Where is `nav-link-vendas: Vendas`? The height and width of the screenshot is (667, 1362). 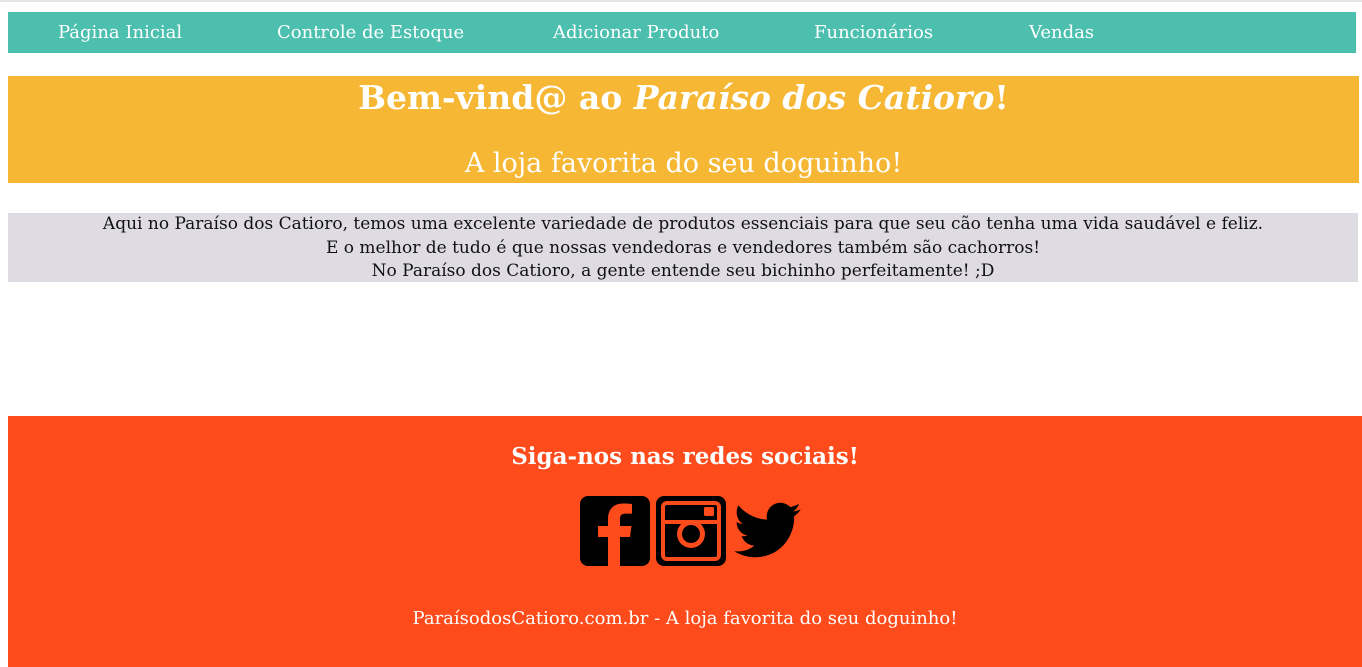
nav-link-vendas: Vendas is located at coordinates (1061, 32).